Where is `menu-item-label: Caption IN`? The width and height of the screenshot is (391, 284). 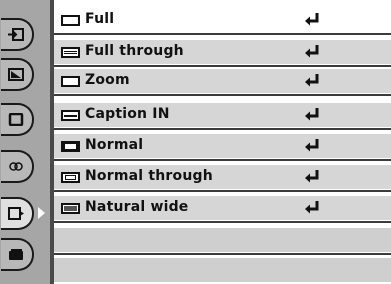
menu-item-label: Caption IN is located at coordinates (127, 114).